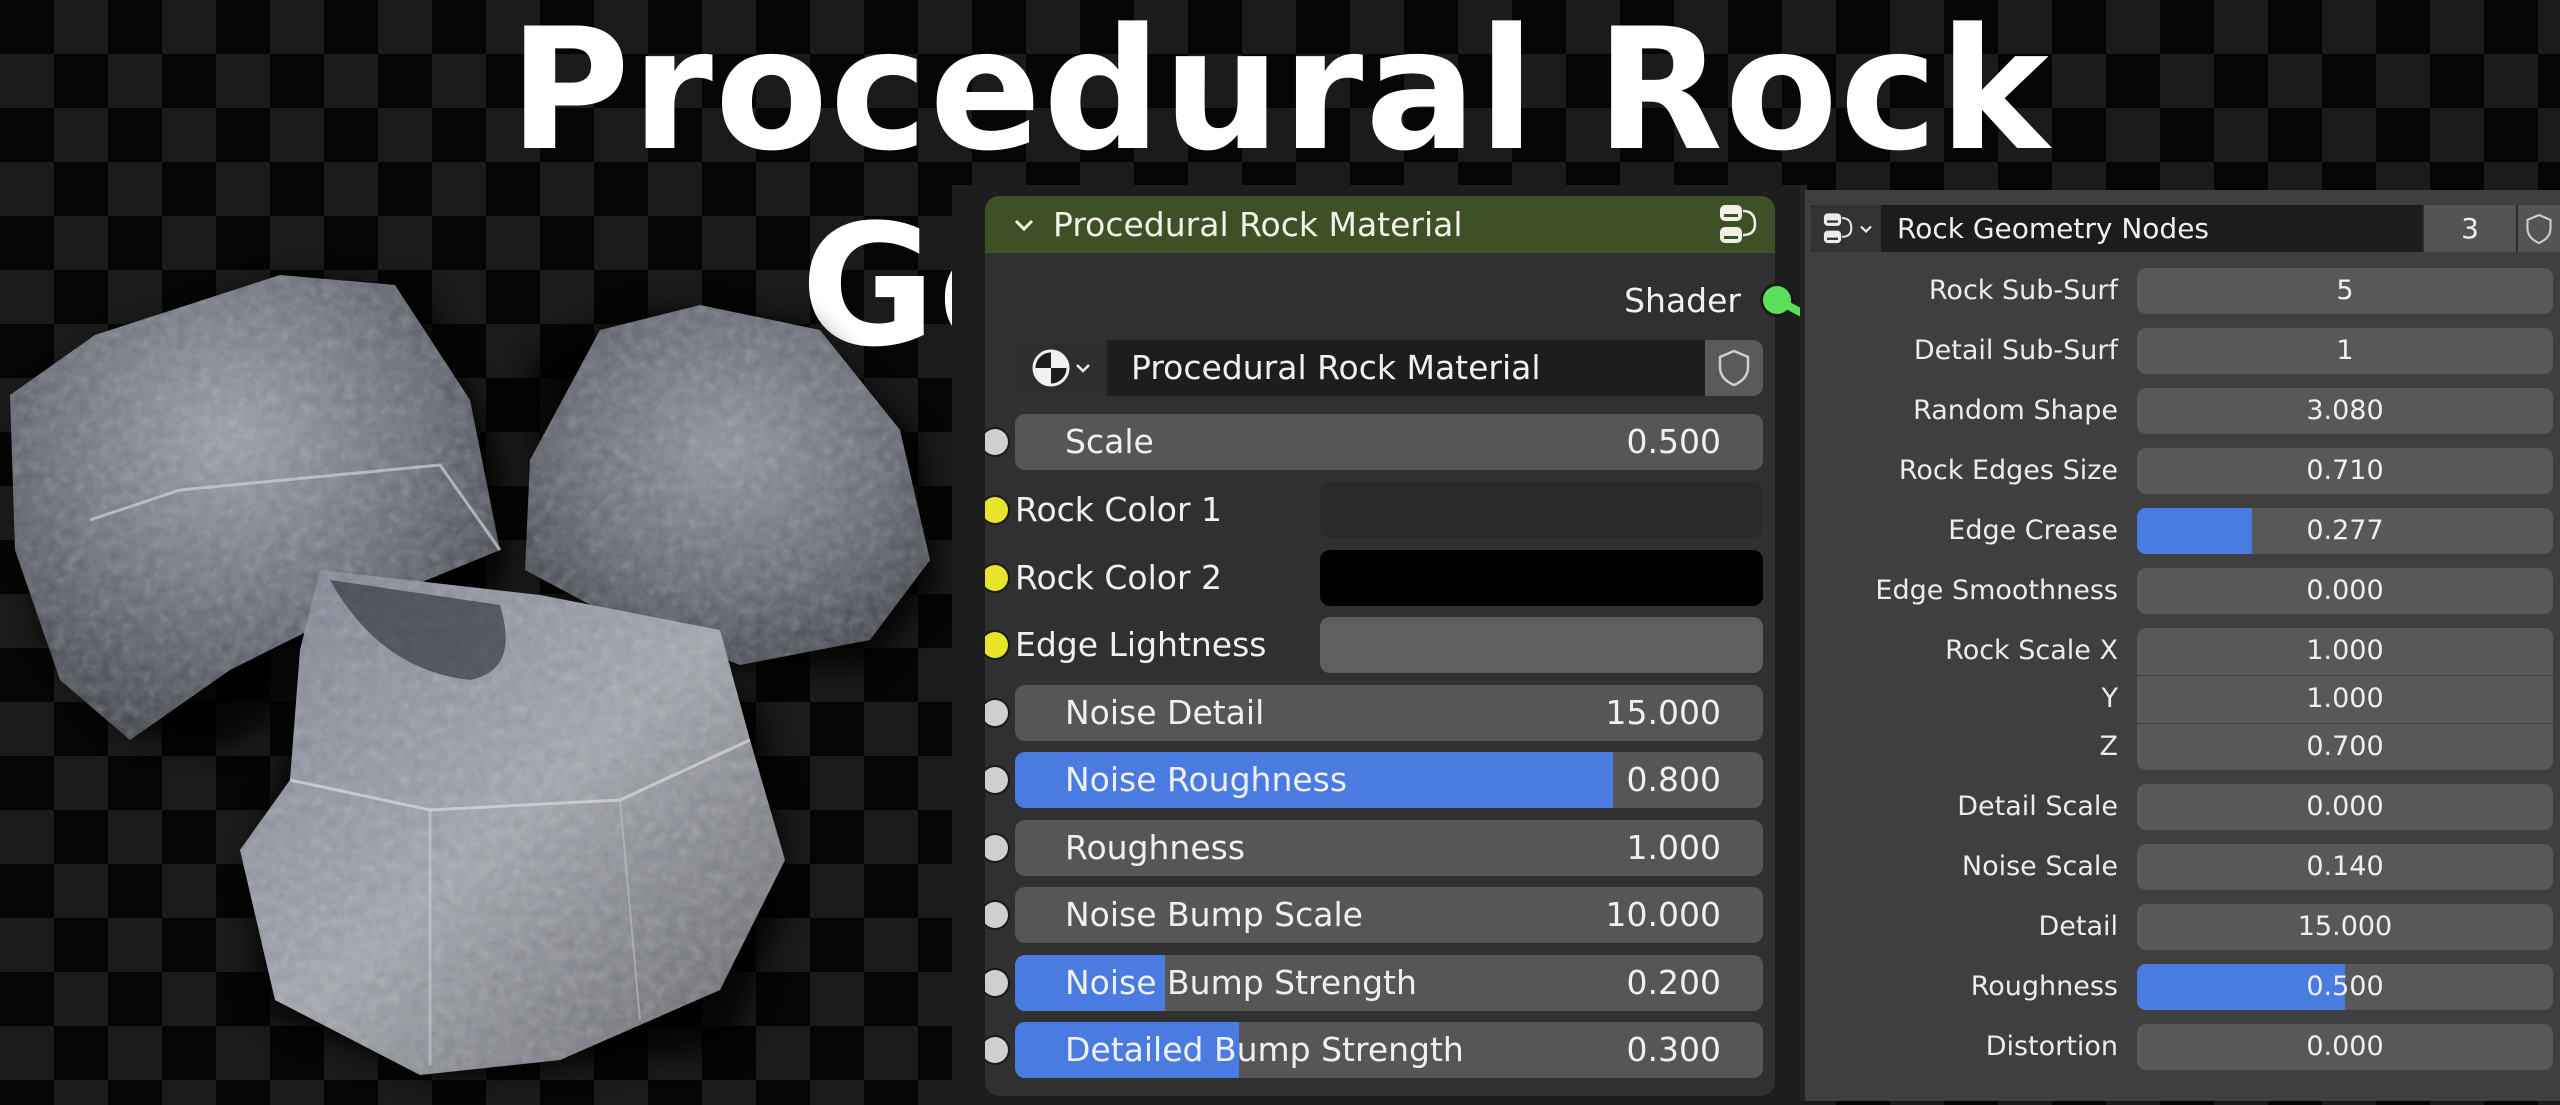  Describe the element at coordinates (2109, 746) in the screenshot. I see `param-label: Z` at that location.